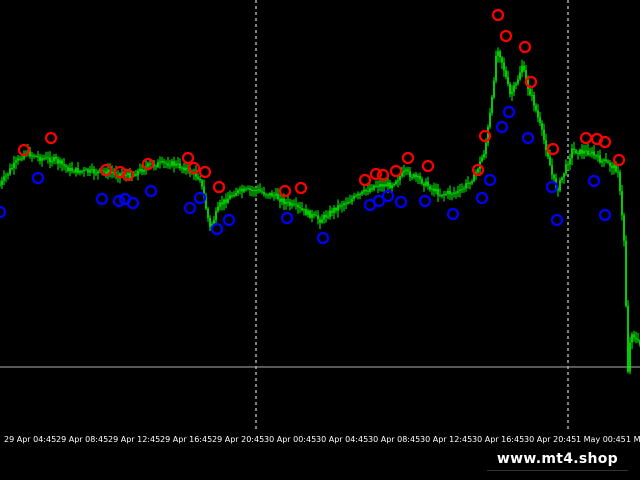 The image size is (640, 480). What do you see at coordinates (557, 459) in the screenshot?
I see `watermark-text: www.mt4.shop` at bounding box center [557, 459].